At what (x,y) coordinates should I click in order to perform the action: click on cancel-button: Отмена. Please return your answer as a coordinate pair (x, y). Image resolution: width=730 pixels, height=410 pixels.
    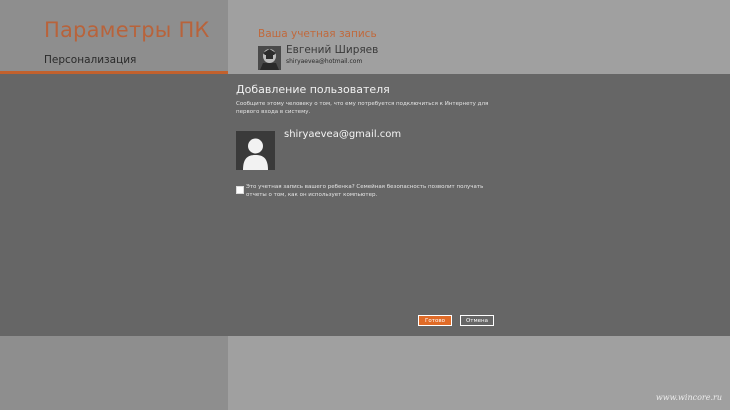
    Looking at the image, I should click on (477, 320).